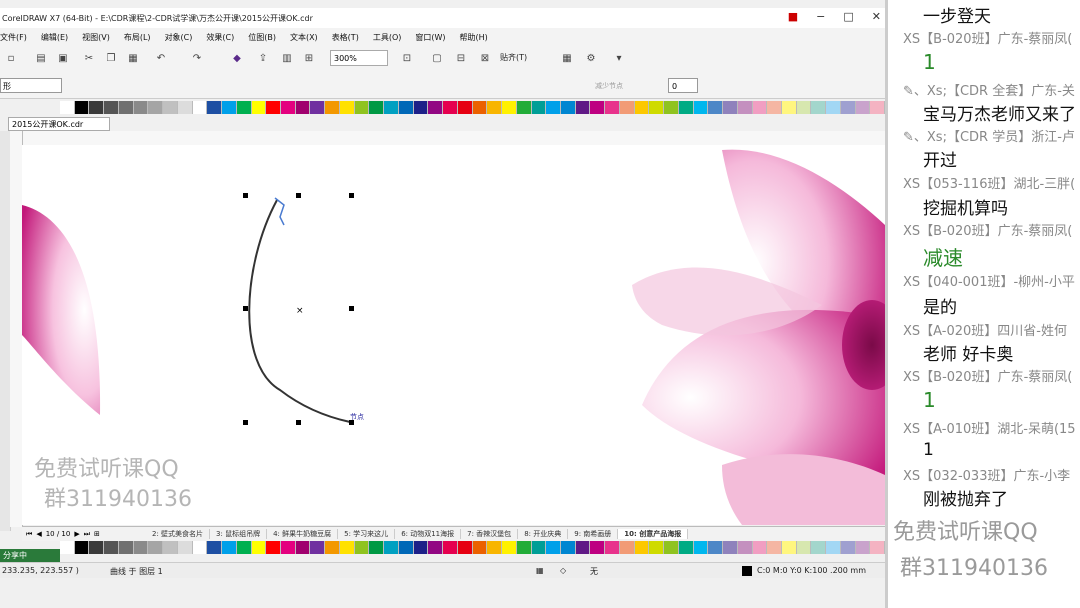  Describe the element at coordinates (29, 534) in the screenshot. I see `first-page-icon: ⏮` at that location.